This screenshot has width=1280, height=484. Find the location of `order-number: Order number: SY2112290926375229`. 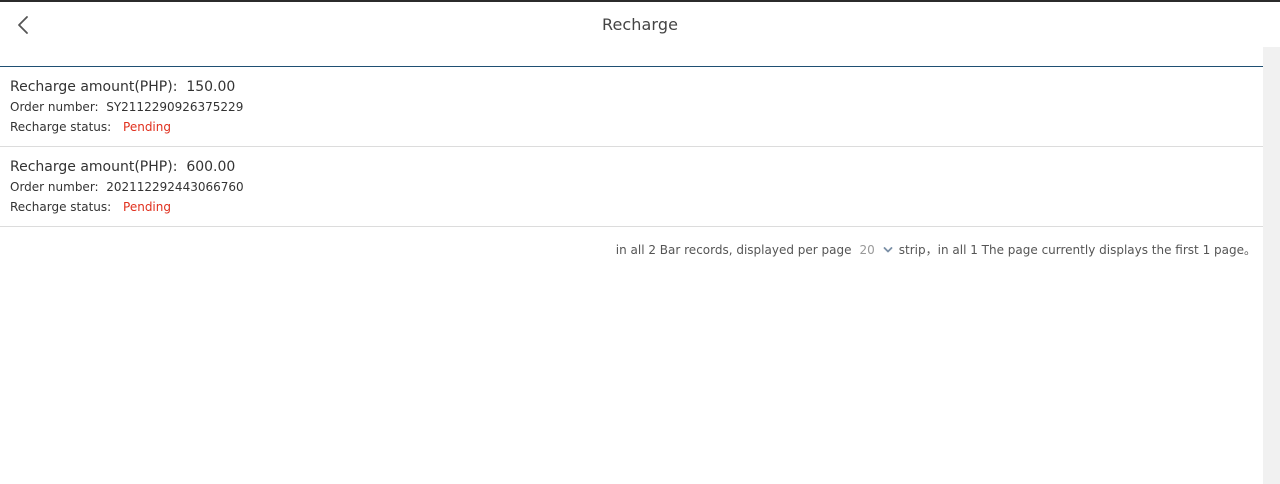

order-number: Order number: SY2112290926375229 is located at coordinates (127, 107).